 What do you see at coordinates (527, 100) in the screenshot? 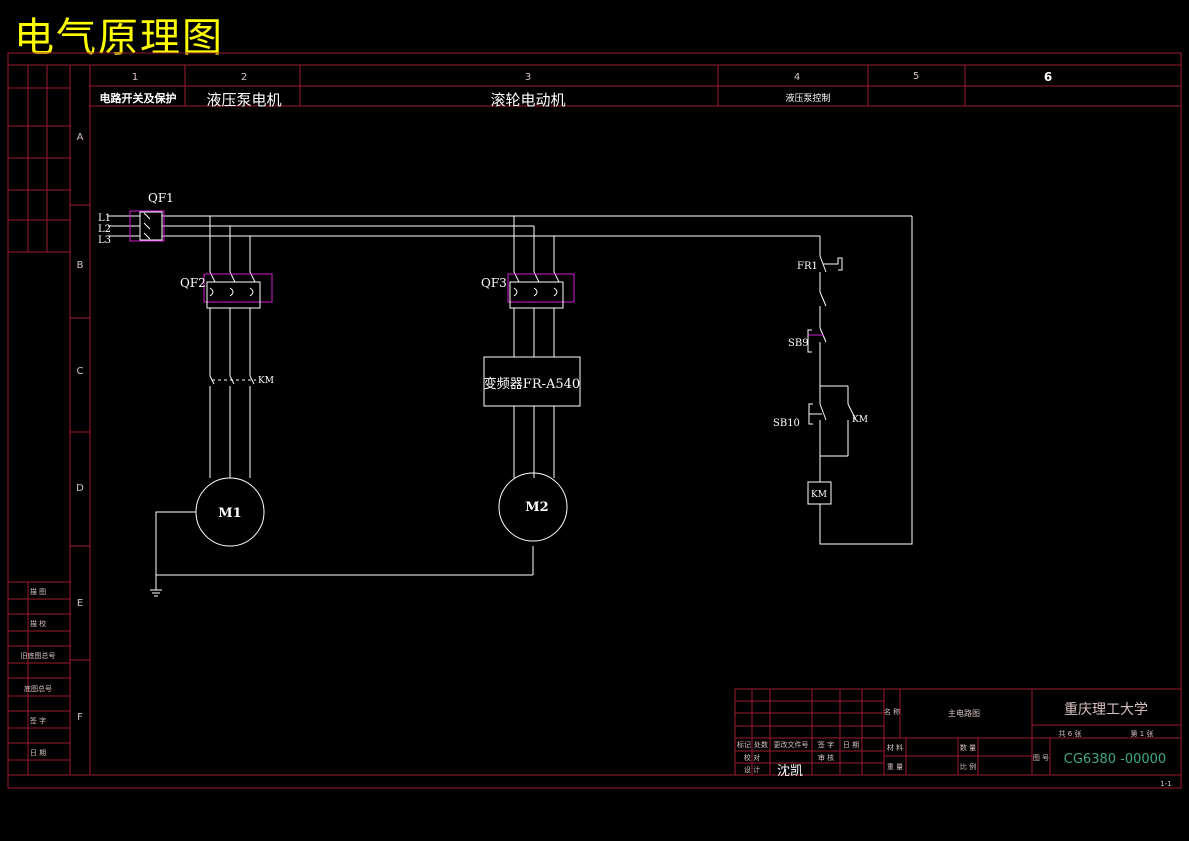
I see `column-label-3: 滚轮电动机` at bounding box center [527, 100].